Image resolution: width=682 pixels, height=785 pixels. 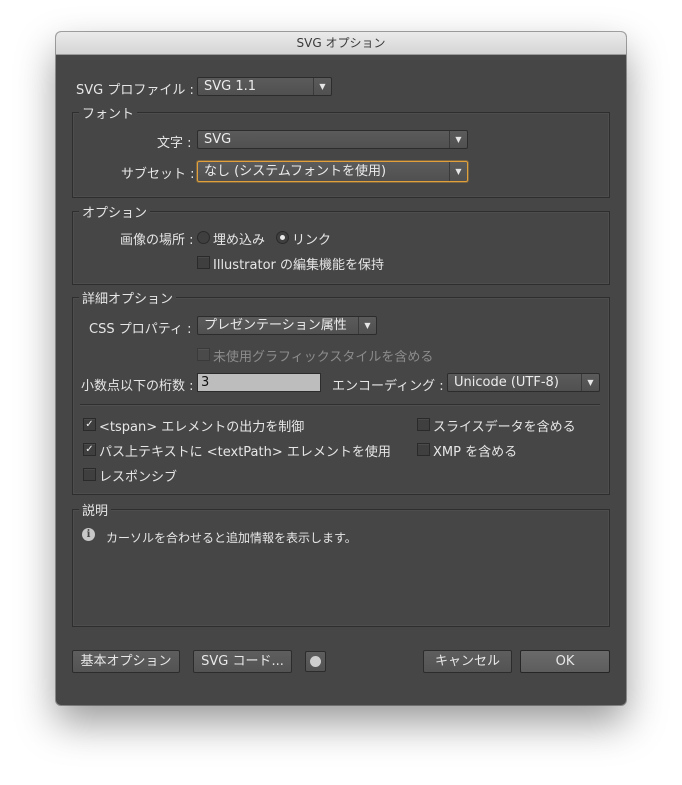 I want to click on profile-value: SVG 1.1, so click(x=230, y=86).